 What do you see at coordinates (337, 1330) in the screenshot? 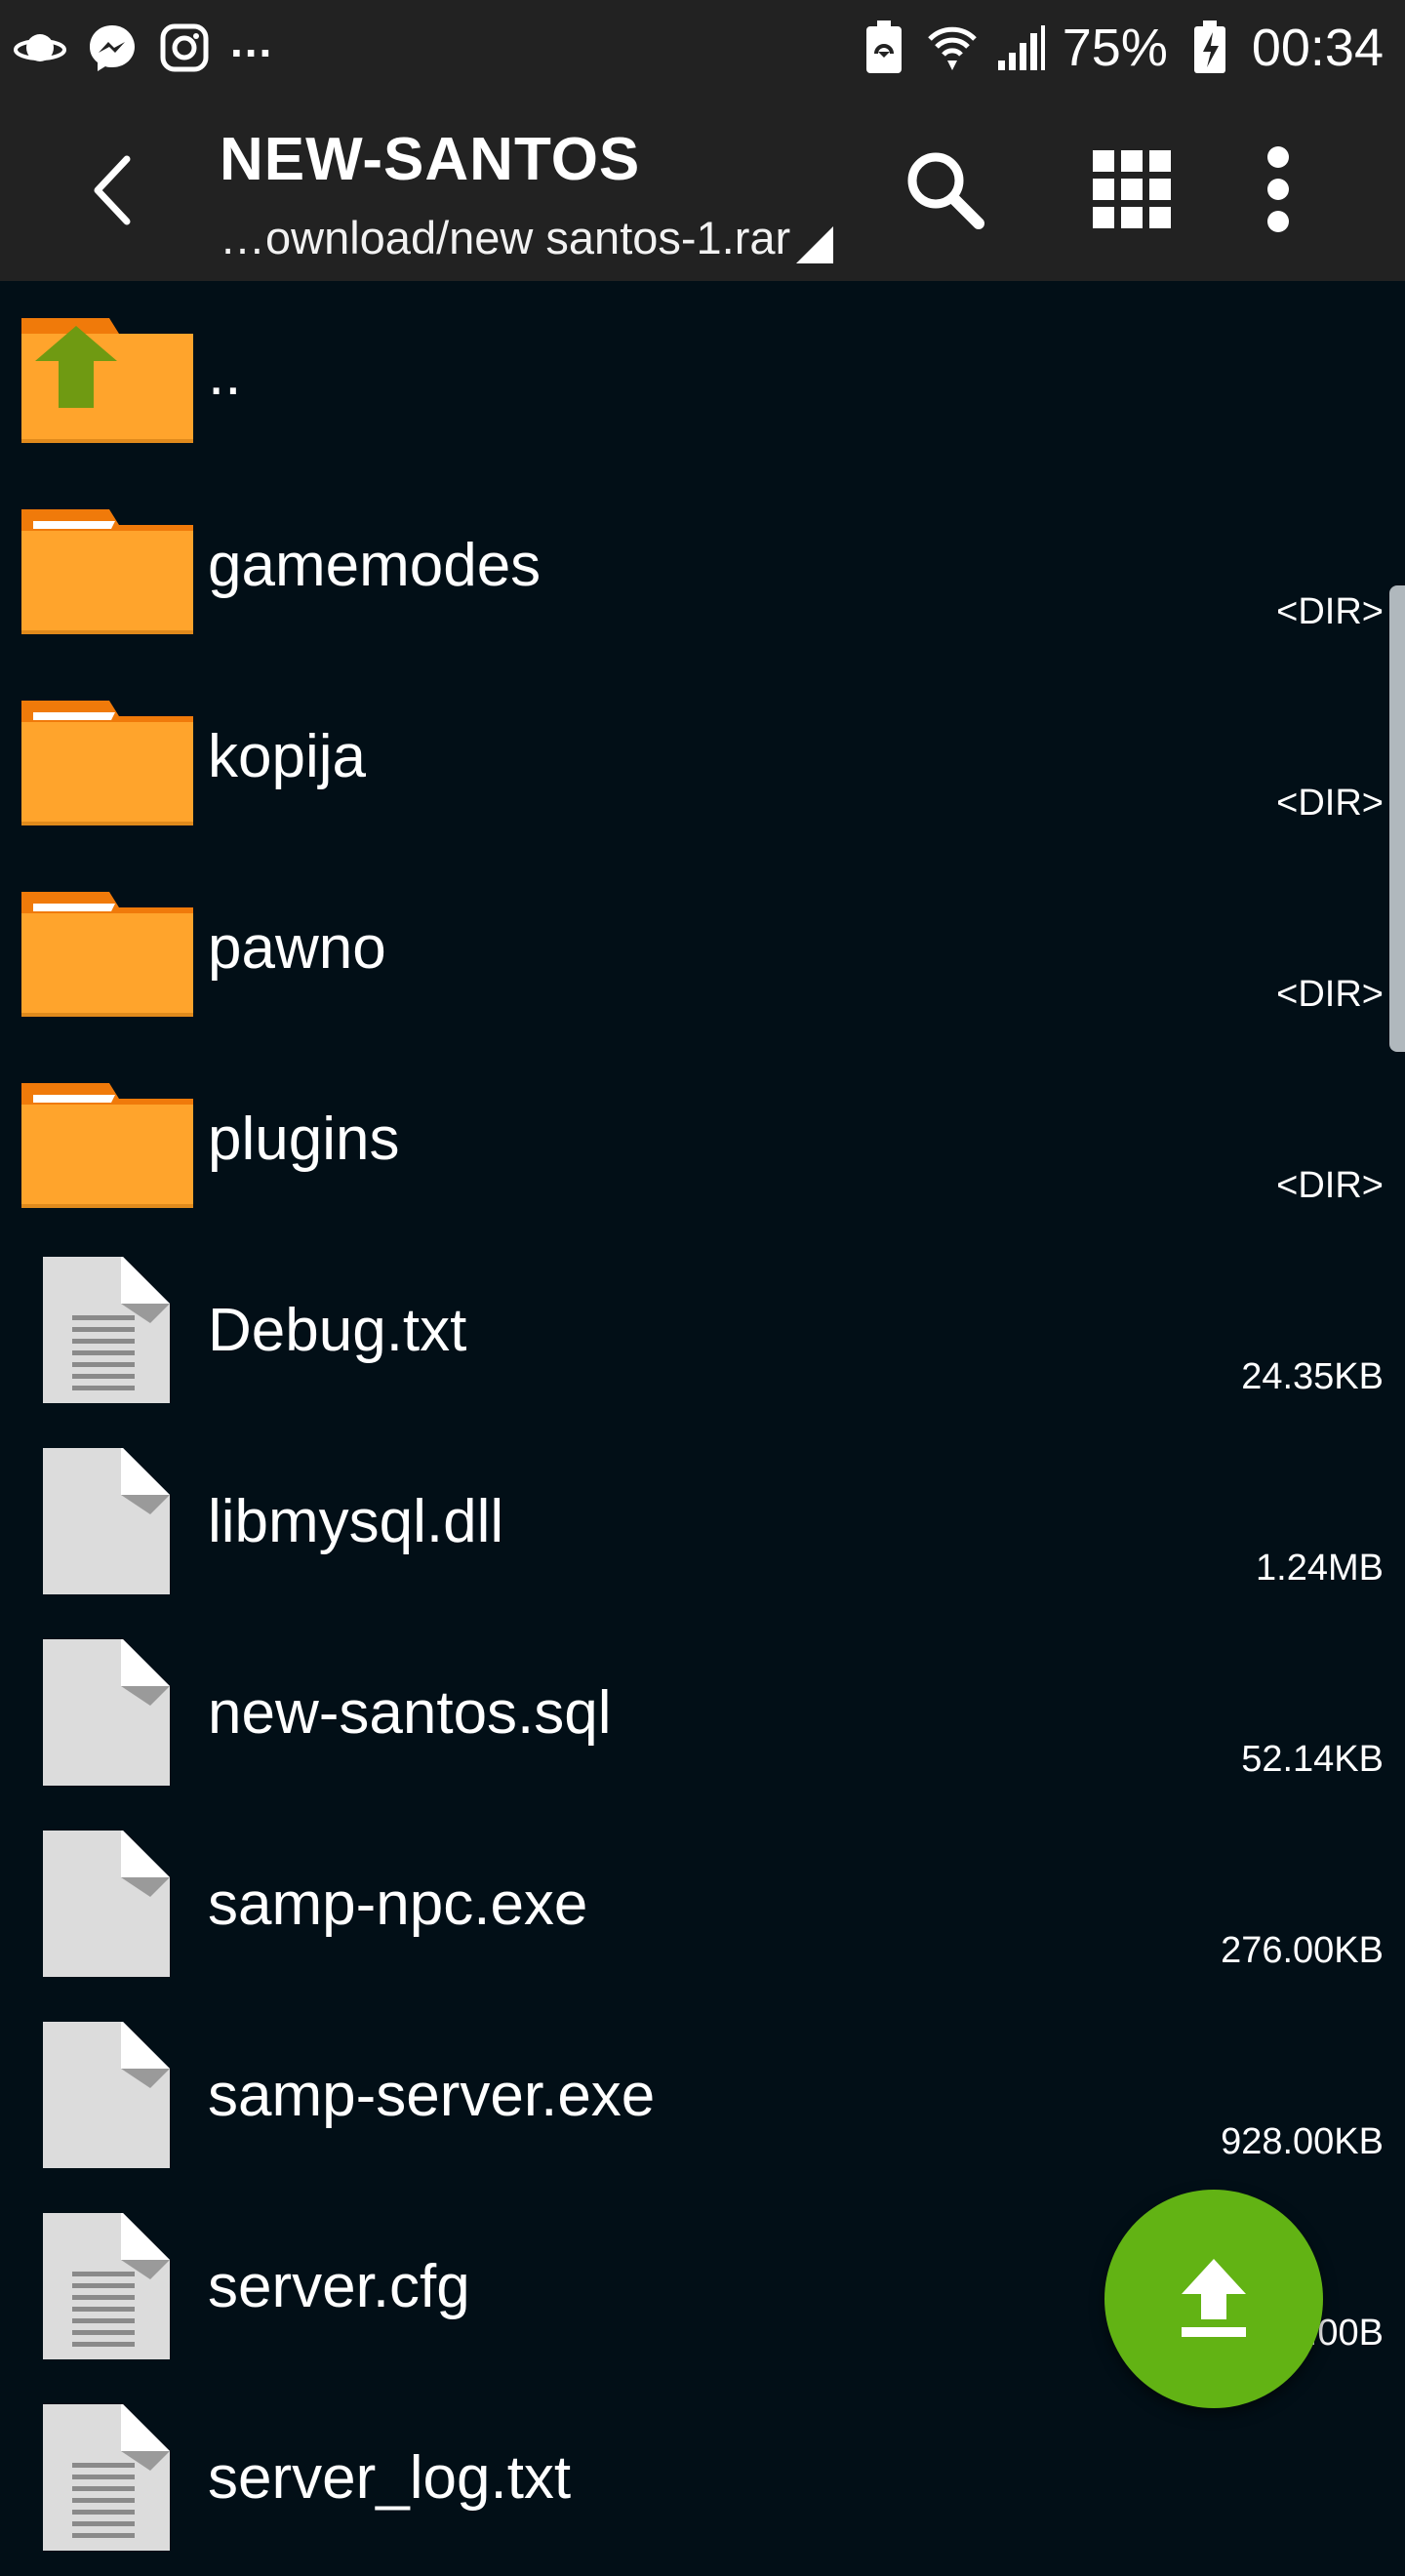
I see `row-name: Debug.txt` at bounding box center [337, 1330].